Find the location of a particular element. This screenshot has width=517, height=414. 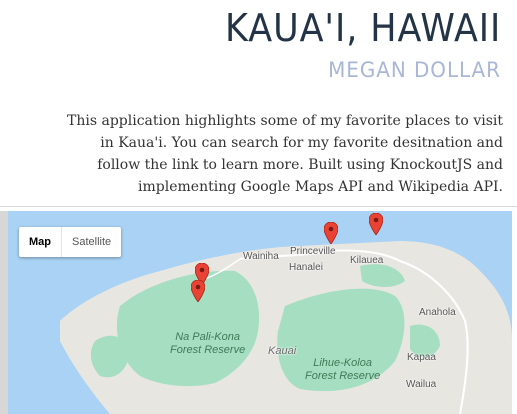

page-title: KAUA'I, HAWAII is located at coordinates (362, 28).